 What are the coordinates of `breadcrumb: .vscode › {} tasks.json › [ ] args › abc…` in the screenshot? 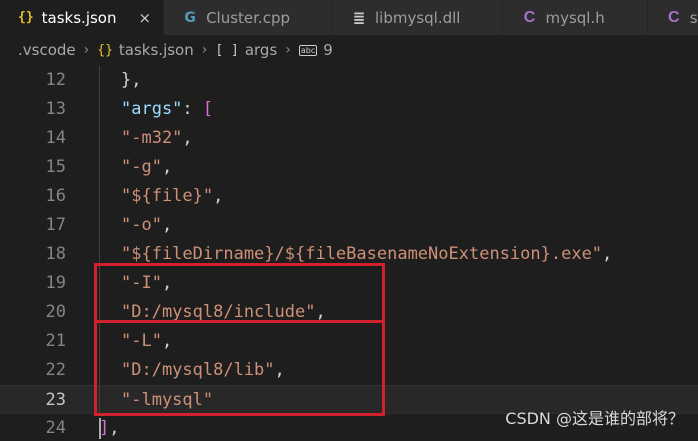 It's located at (349, 50).